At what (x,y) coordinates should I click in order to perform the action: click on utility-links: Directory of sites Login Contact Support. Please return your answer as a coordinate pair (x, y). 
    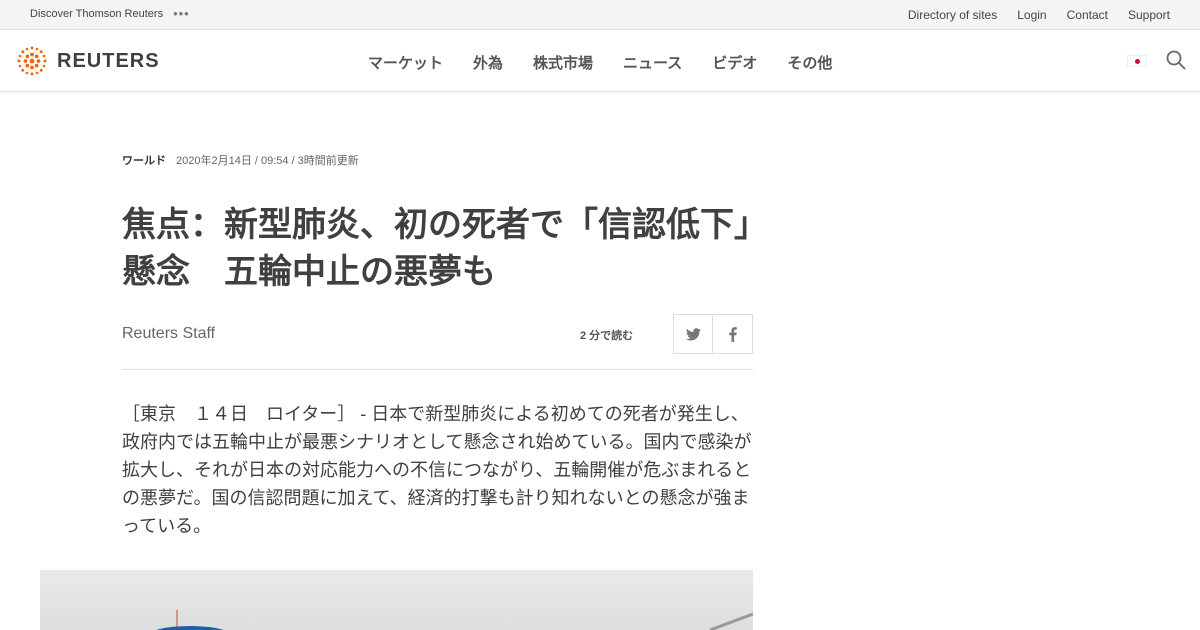
    Looking at the image, I should click on (1039, 15).